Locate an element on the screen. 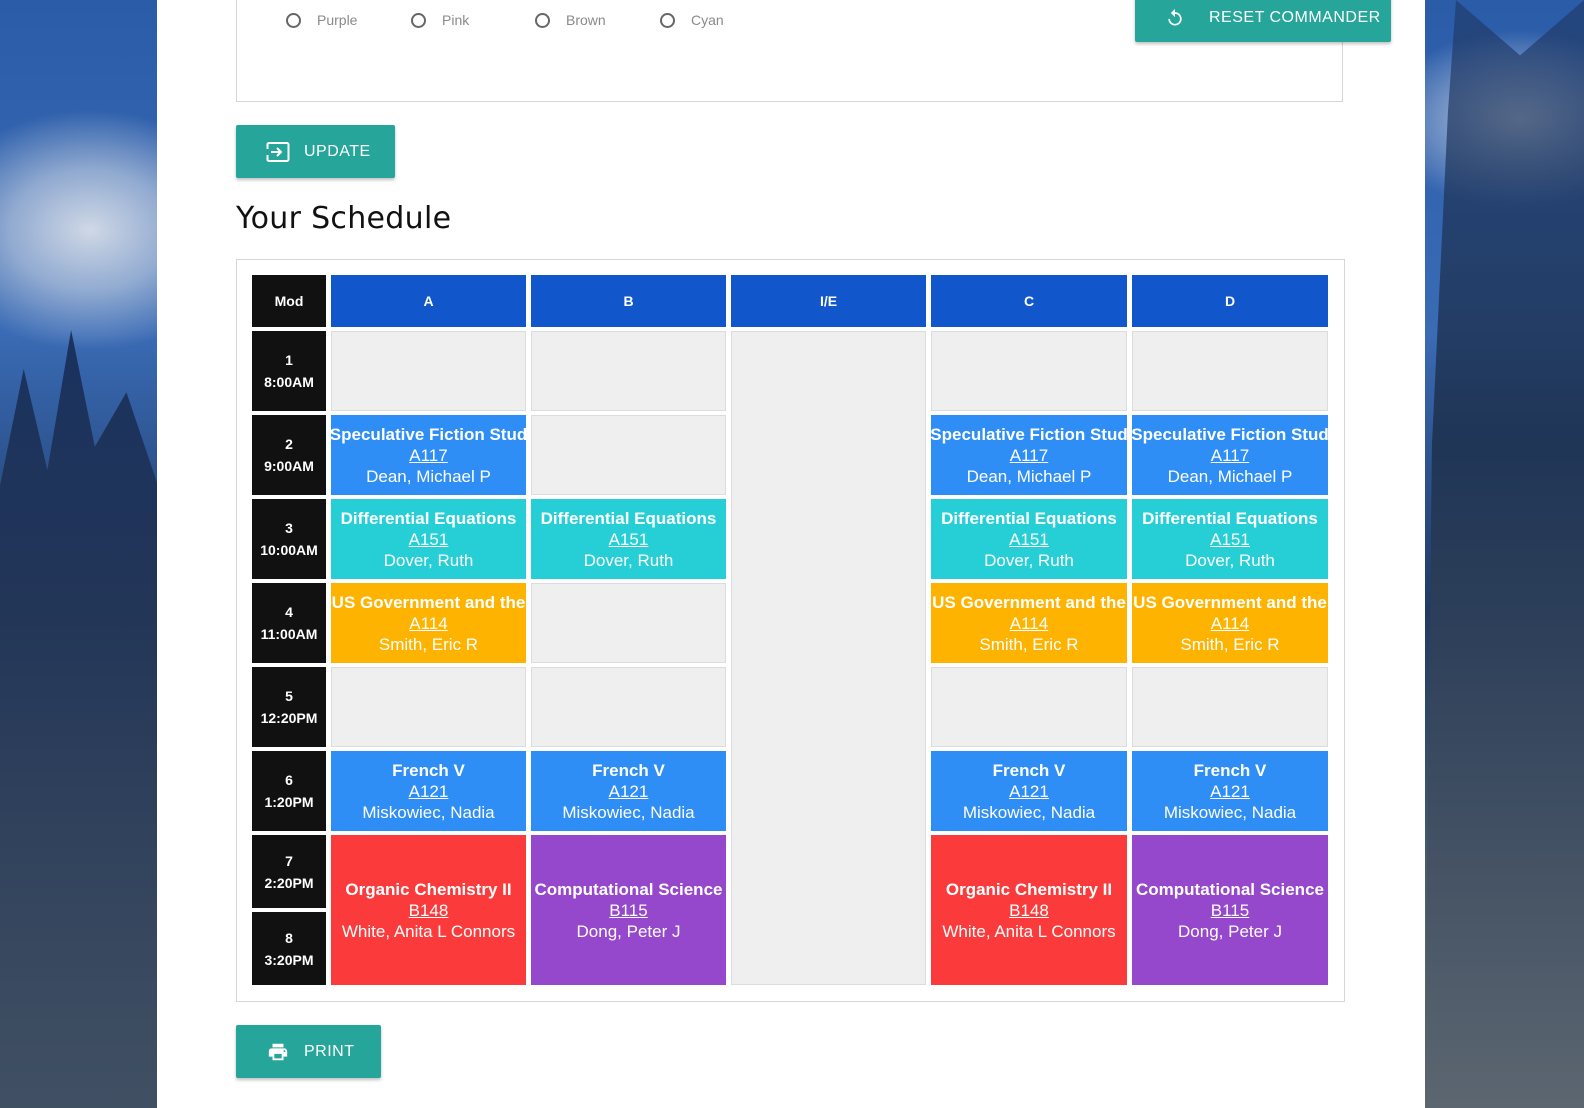 The height and width of the screenshot is (1108, 1584). mod-time: 9:00AM is located at coordinates (289, 466).